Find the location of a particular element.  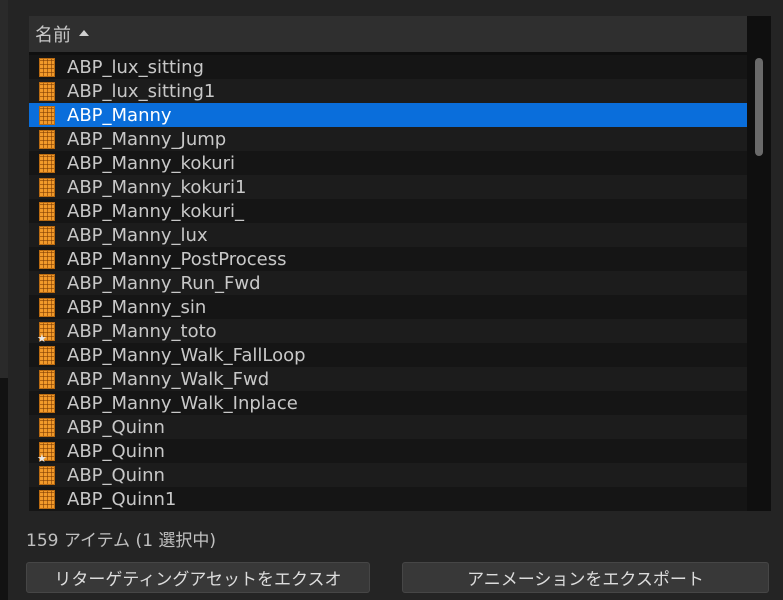

column-header-name: 名前 is located at coordinates (388, 34).